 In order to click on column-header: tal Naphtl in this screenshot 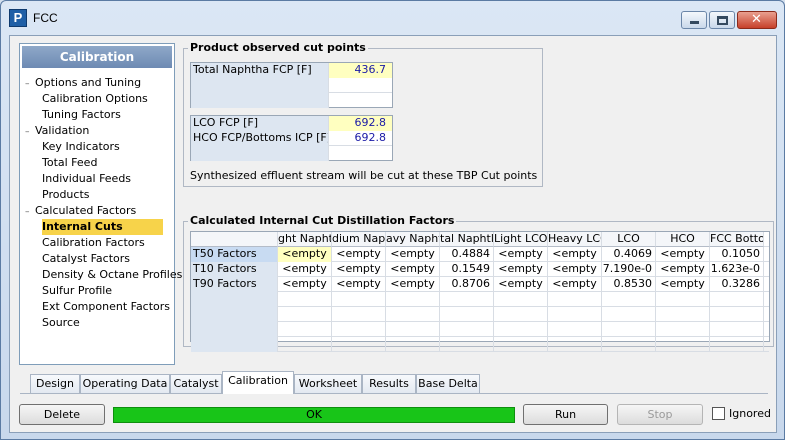, I will do `click(467, 239)`.